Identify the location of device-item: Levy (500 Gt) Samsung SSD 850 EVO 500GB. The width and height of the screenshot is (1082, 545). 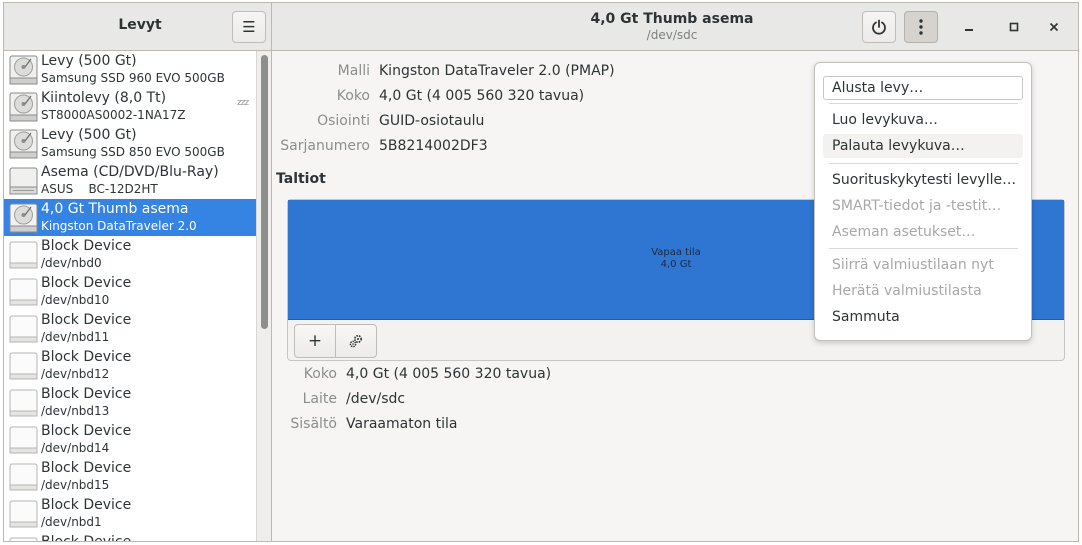
(130, 143).